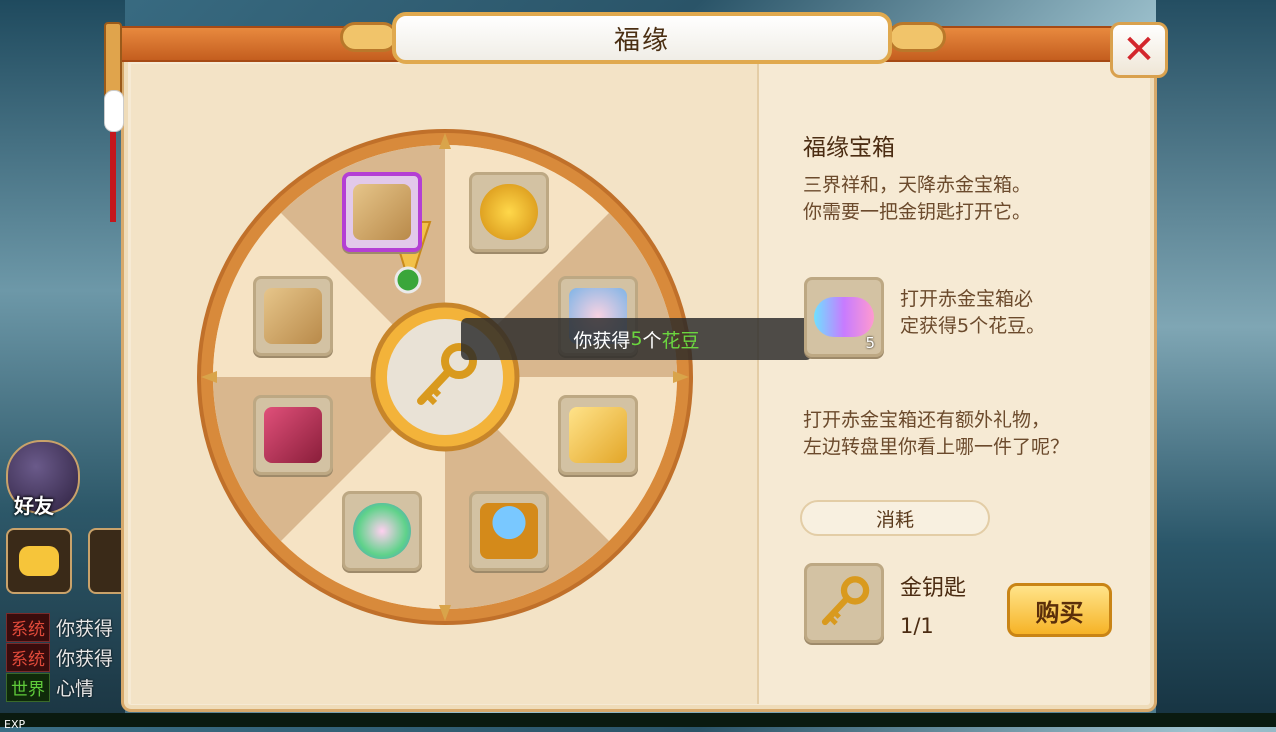  What do you see at coordinates (917, 37) in the screenshot?
I see `cloud-ornament-right` at bounding box center [917, 37].